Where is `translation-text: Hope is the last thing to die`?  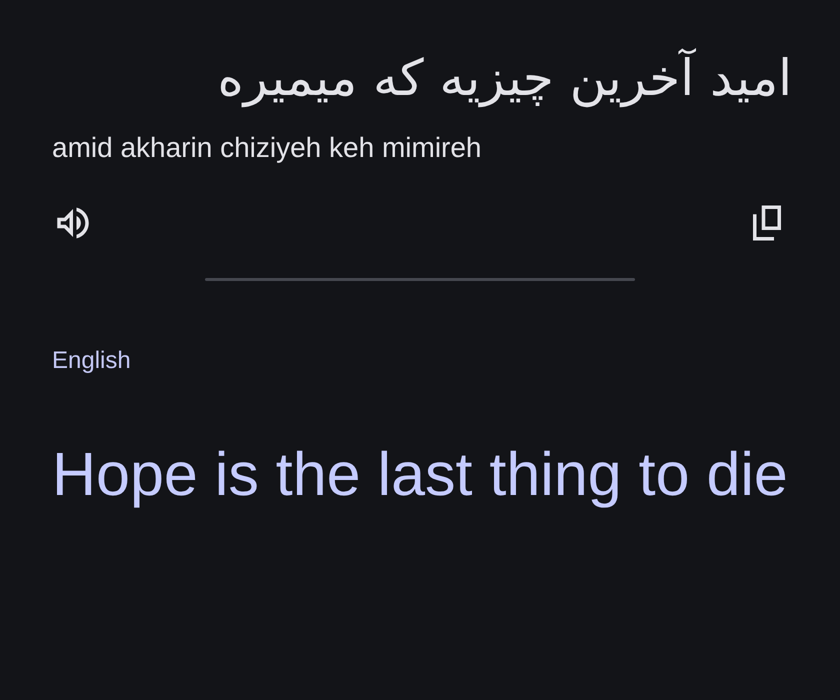
translation-text: Hope is the last thing to die is located at coordinates (420, 474).